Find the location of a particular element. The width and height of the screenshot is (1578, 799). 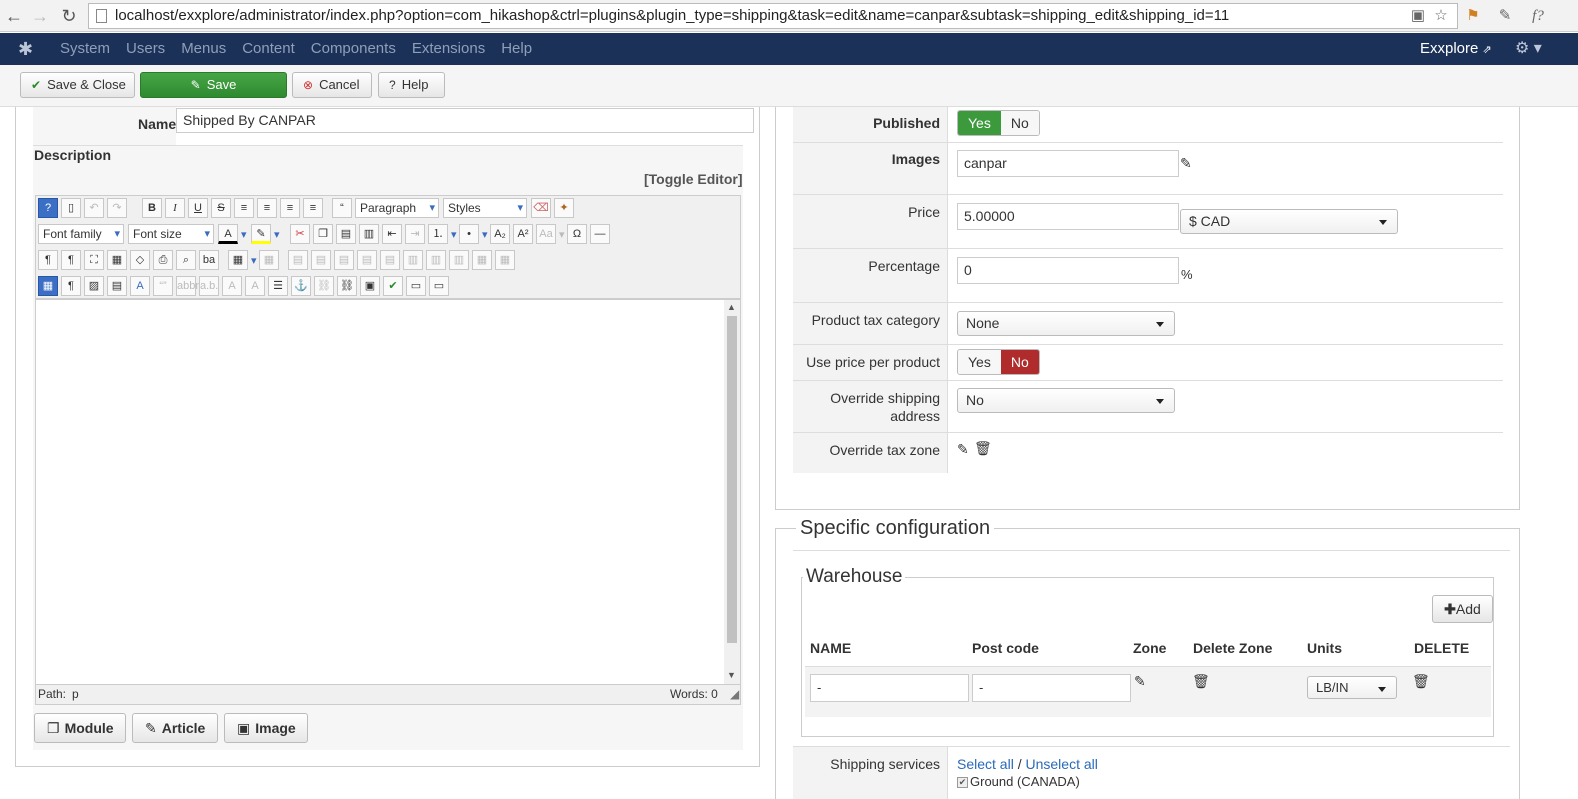

gear-icon: ⚙ ▾ is located at coordinates (1528, 49).